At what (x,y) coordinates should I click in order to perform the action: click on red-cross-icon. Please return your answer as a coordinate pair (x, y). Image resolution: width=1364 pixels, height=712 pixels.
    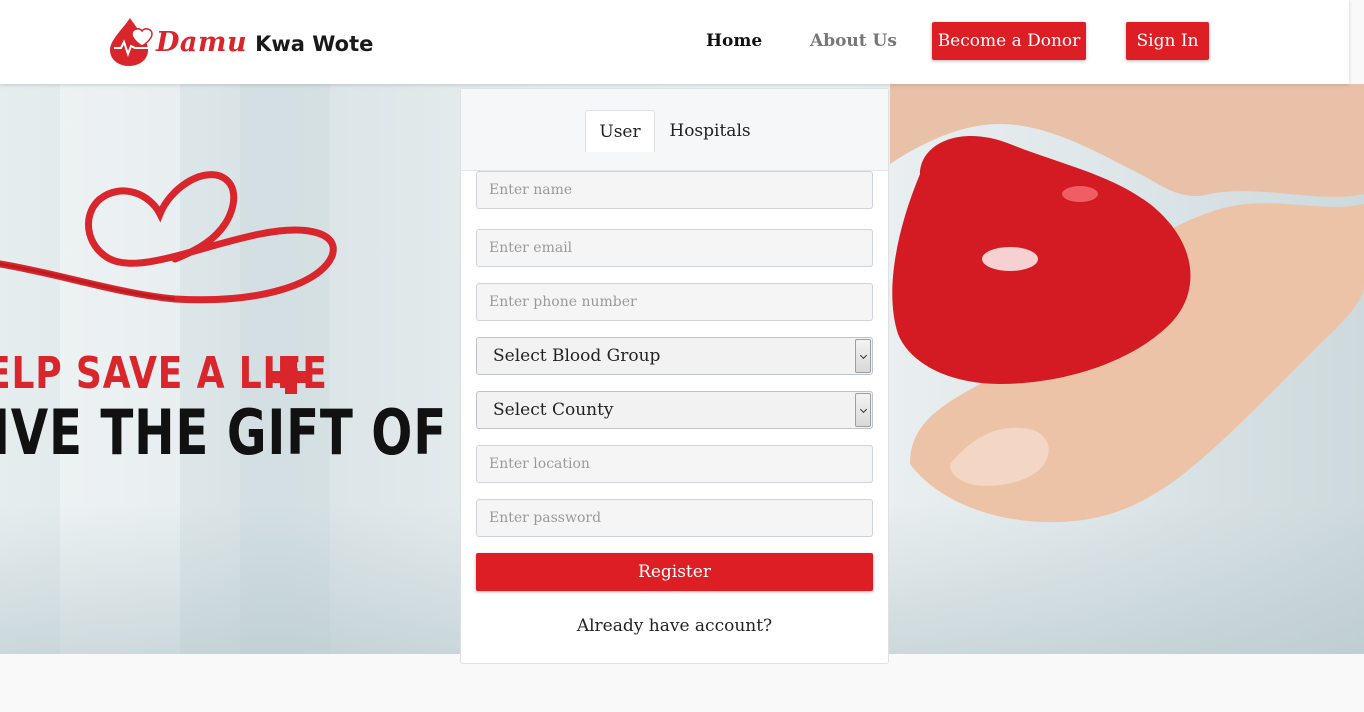
    Looking at the image, I should click on (291, 377).